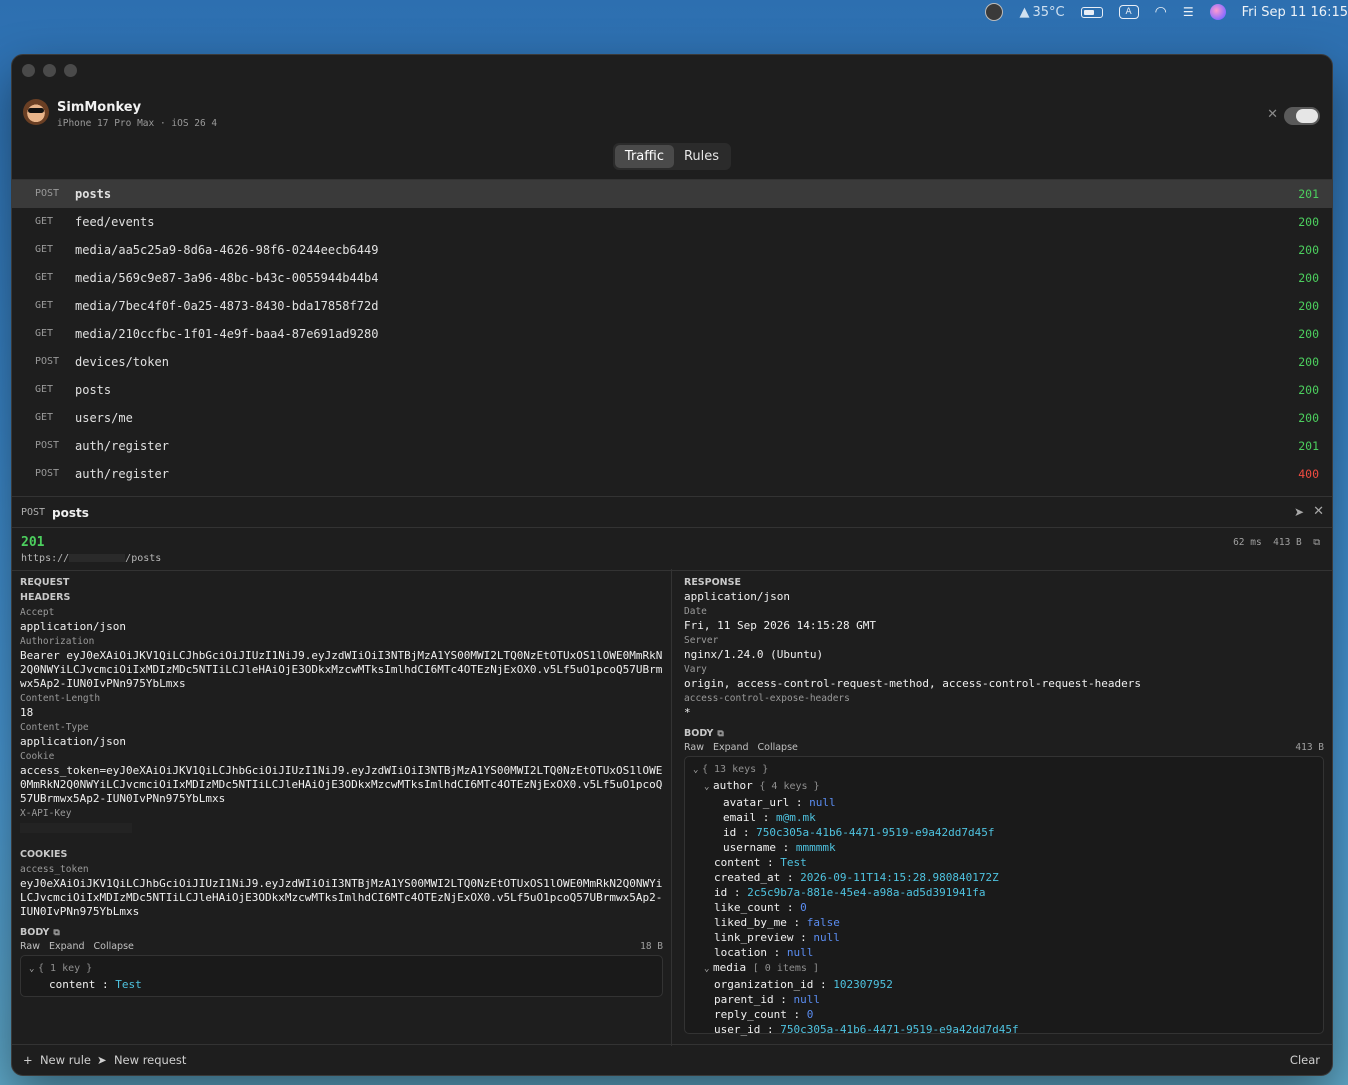  Describe the element at coordinates (651, 946) in the screenshot. I see `body-size: 18 B` at that location.